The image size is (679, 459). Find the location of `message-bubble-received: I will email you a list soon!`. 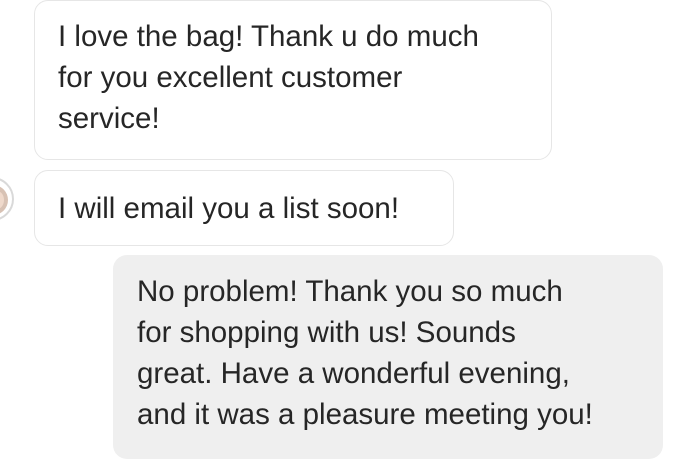

message-bubble-received: I will email you a list soon! is located at coordinates (244, 208).